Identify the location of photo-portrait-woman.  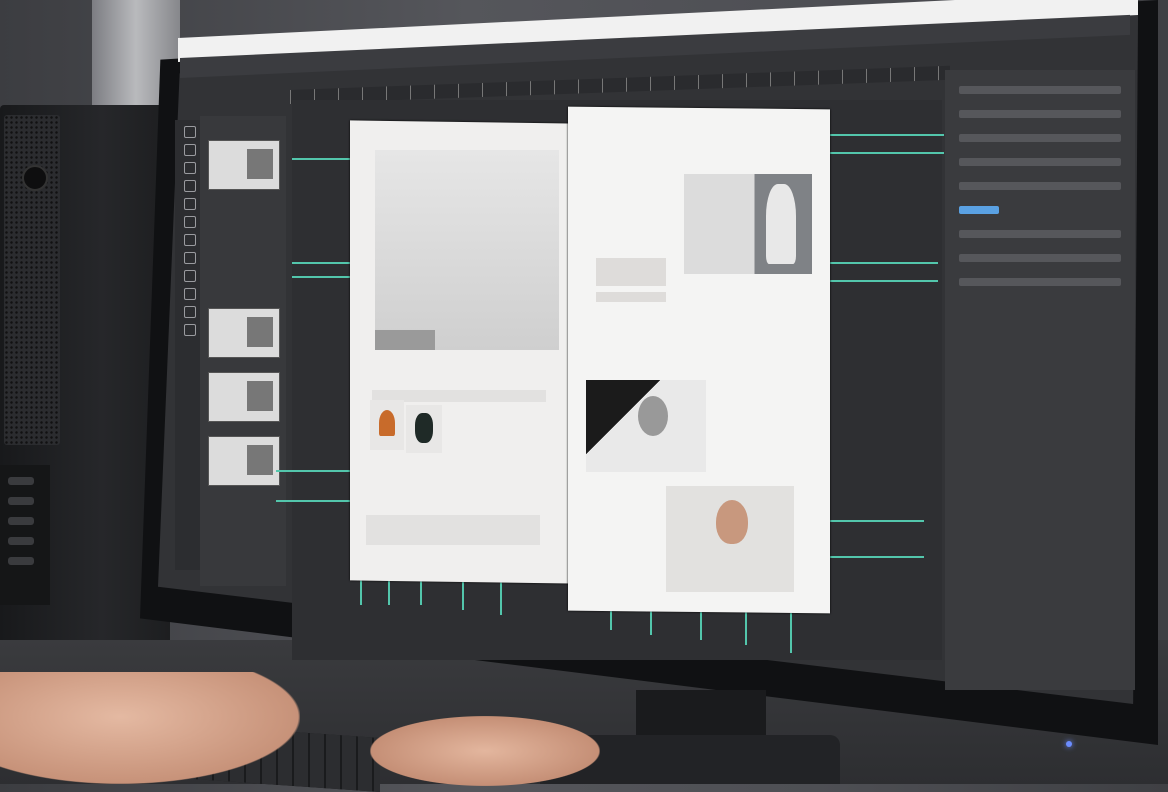
(730, 539).